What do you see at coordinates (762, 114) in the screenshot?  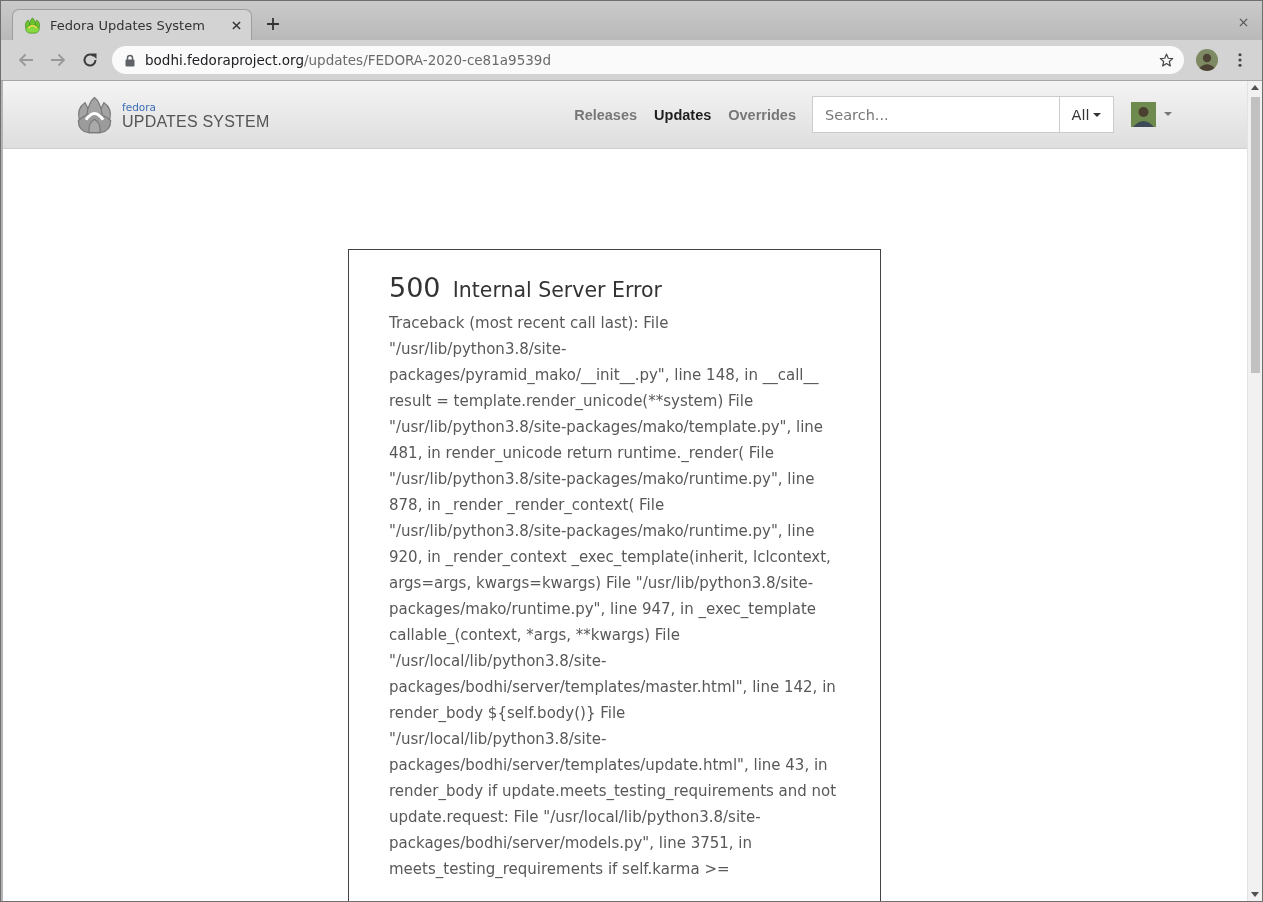 I see `nav-link: Overrides` at bounding box center [762, 114].